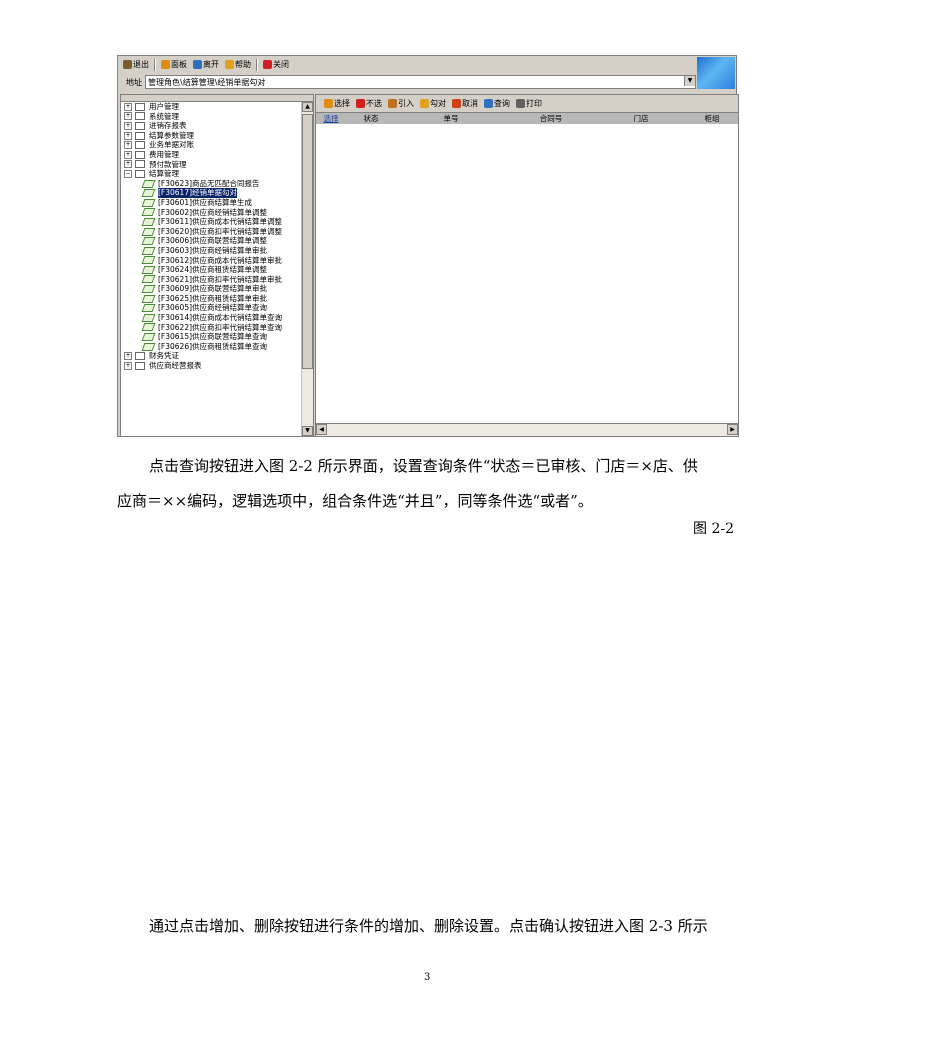 This screenshot has height=1045, width=950. What do you see at coordinates (424, 103) in the screenshot?
I see `check-icon` at bounding box center [424, 103].